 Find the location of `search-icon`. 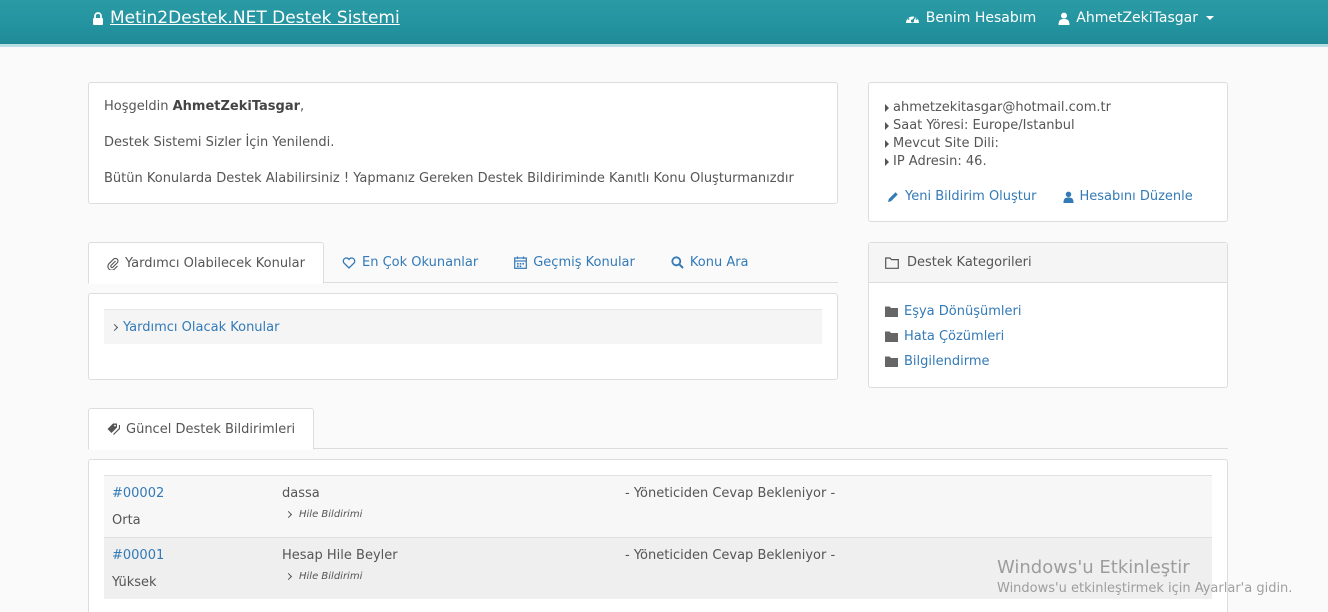

search-icon is located at coordinates (677, 262).